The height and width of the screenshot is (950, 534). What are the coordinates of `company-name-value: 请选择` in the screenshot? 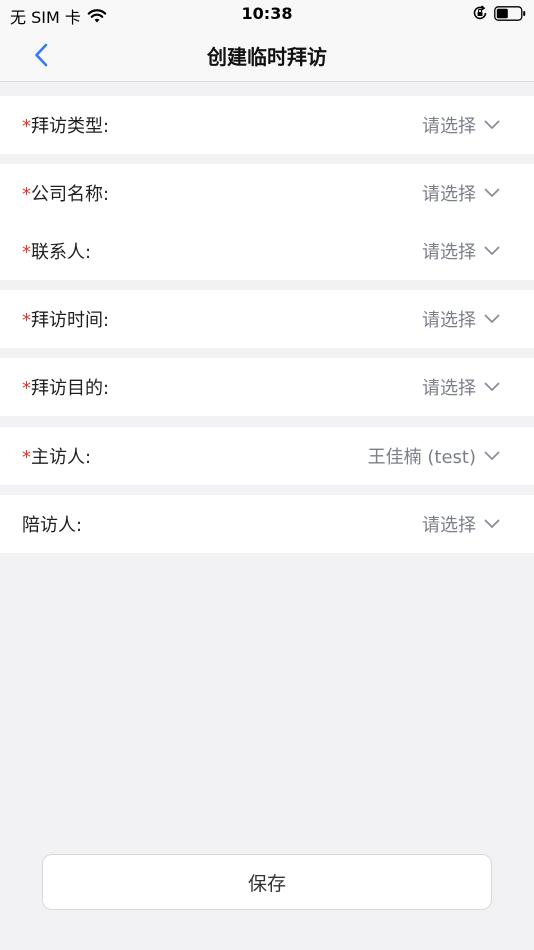 It's located at (449, 194).